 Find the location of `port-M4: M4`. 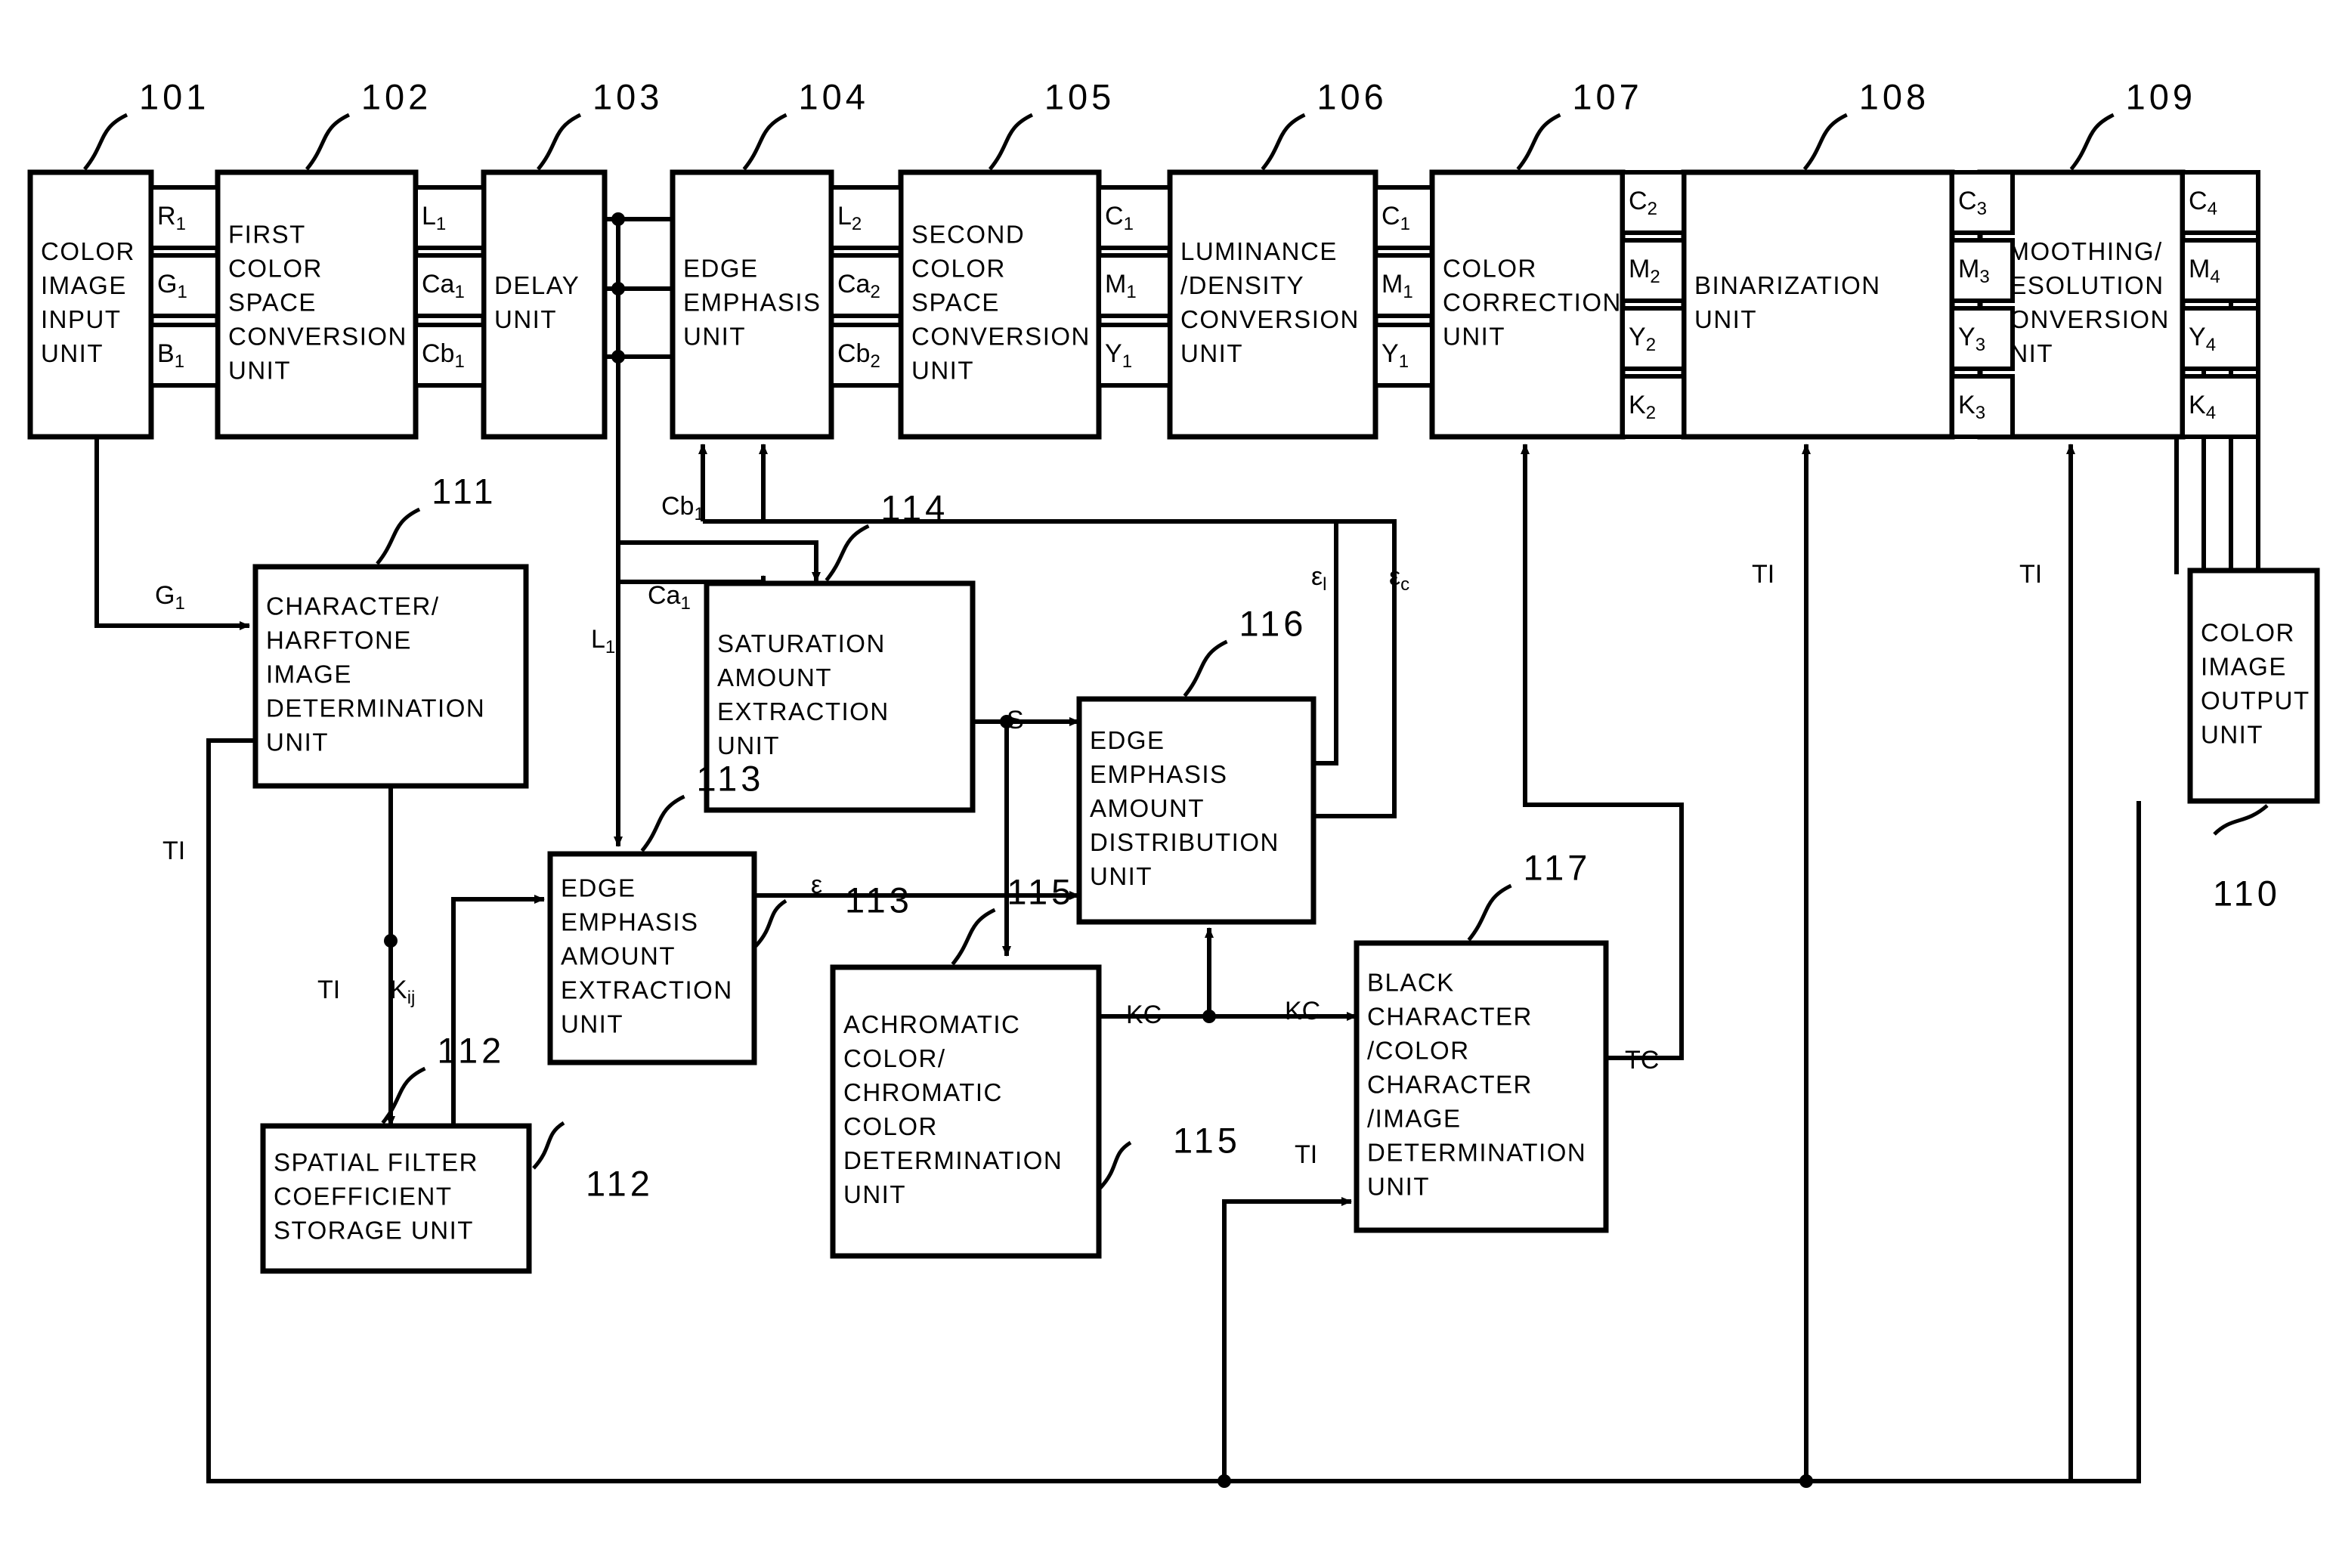

port-M4: M4 is located at coordinates (2220, 270).